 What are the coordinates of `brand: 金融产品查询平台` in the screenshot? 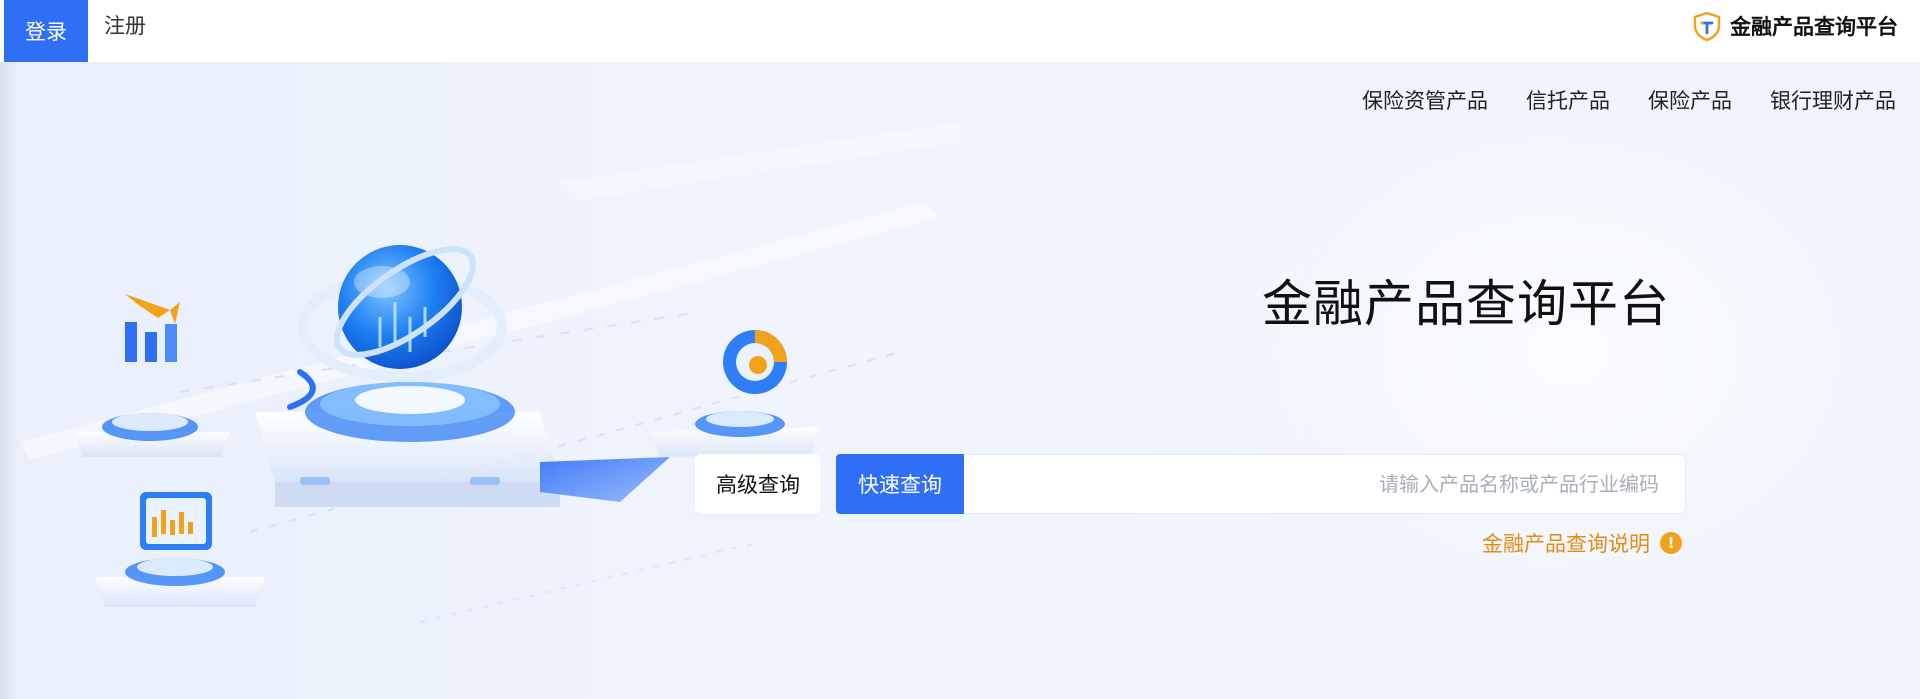 It's located at (1795, 26).